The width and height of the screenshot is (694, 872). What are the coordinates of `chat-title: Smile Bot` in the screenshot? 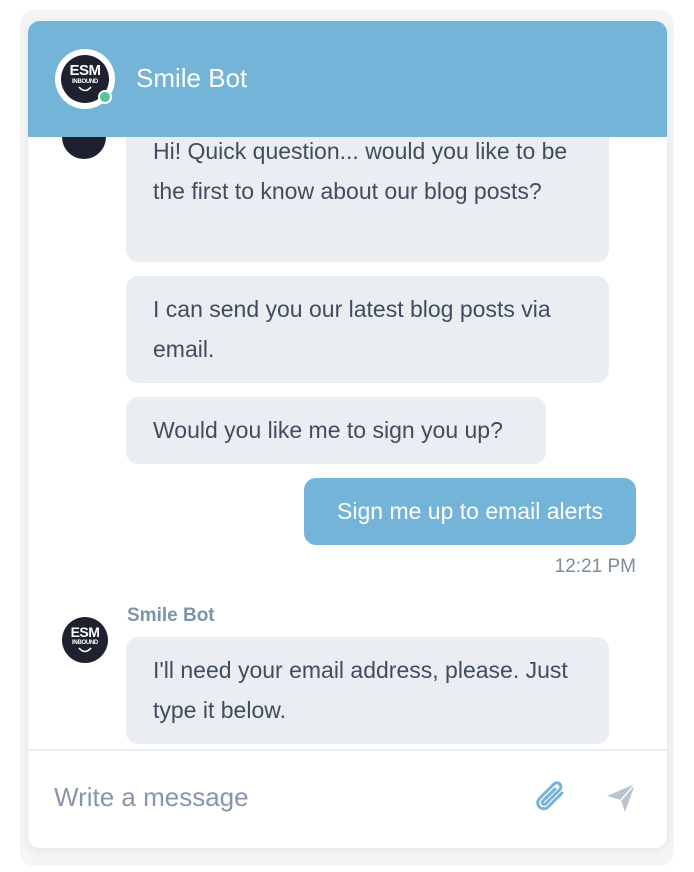 It's located at (192, 78).